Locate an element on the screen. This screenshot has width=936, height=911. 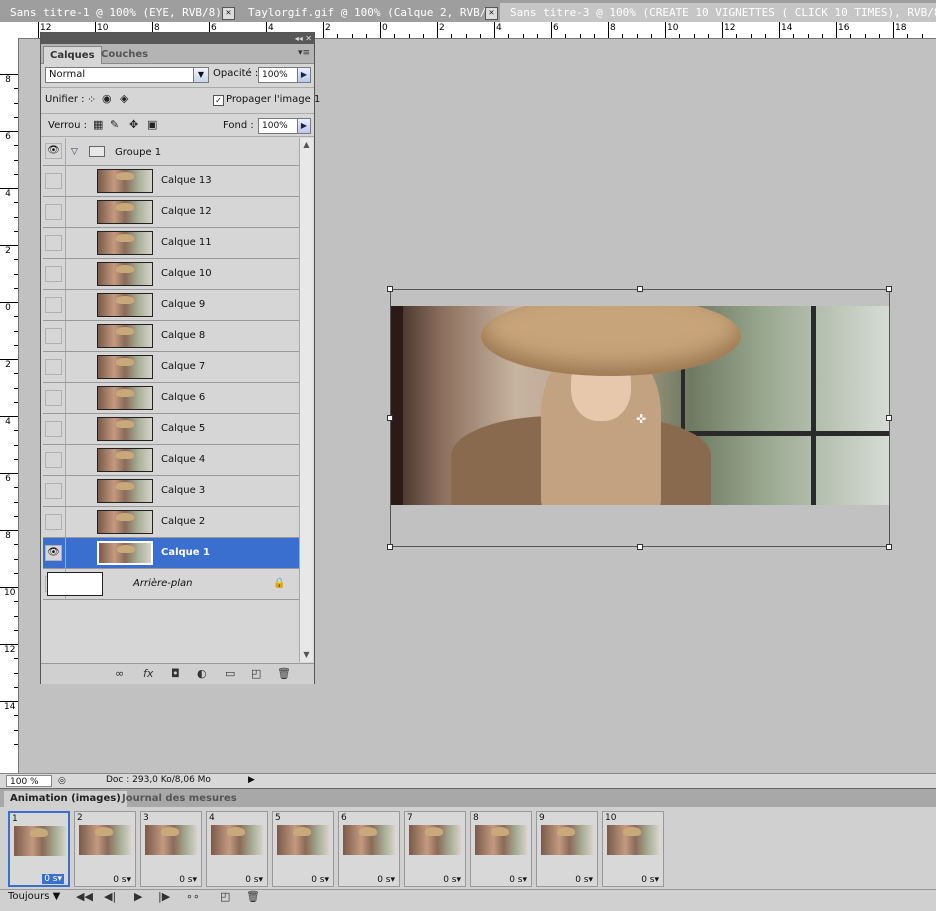
status-menu-arrow-icon: ▶ is located at coordinates (251, 780).